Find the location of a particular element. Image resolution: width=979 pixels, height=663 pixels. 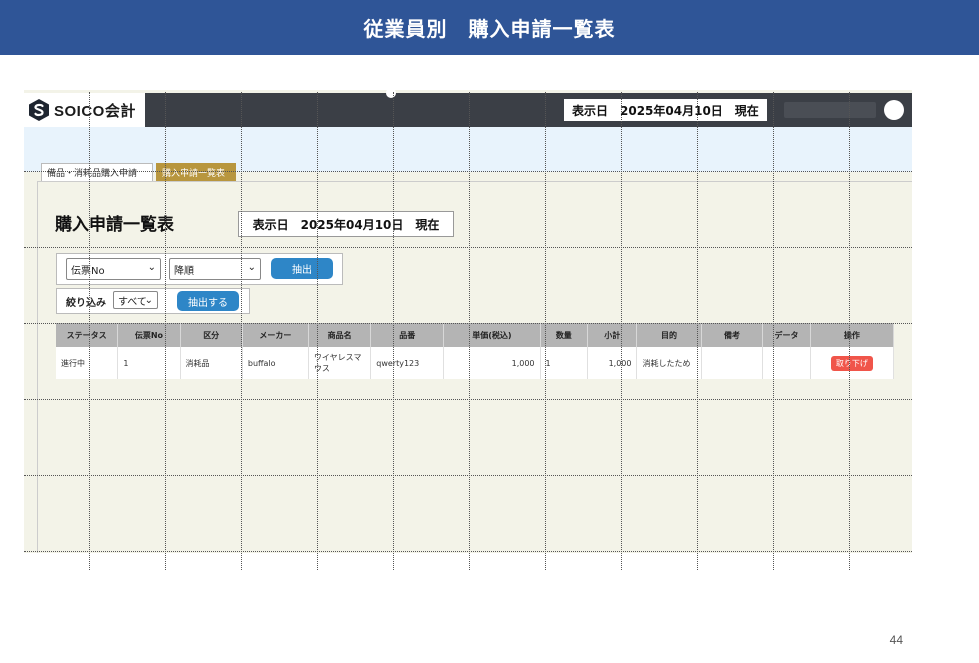

soico-s-hexagon-icon is located at coordinates (39, 110).